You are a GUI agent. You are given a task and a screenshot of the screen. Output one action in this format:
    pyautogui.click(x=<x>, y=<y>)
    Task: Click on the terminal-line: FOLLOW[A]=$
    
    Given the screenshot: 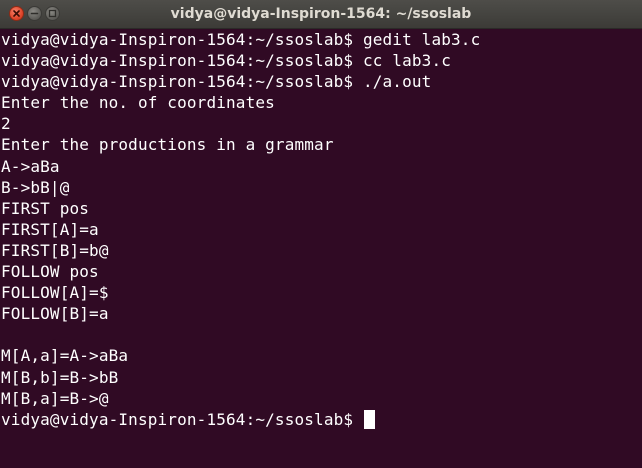 What is the action you would take?
    pyautogui.click(x=55, y=293)
    